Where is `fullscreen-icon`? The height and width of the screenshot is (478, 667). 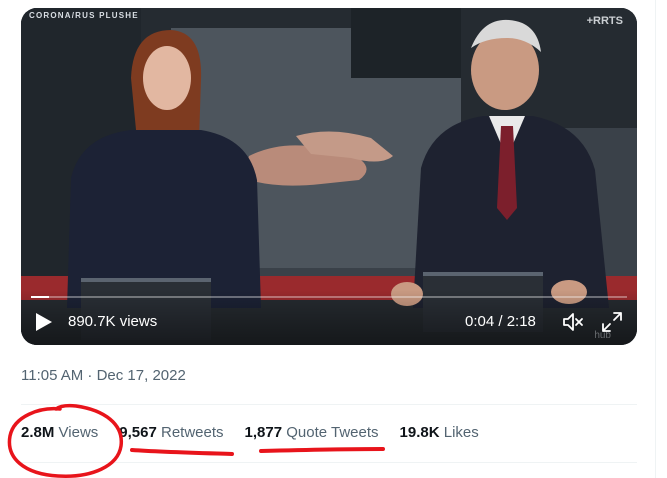 fullscreen-icon is located at coordinates (612, 322).